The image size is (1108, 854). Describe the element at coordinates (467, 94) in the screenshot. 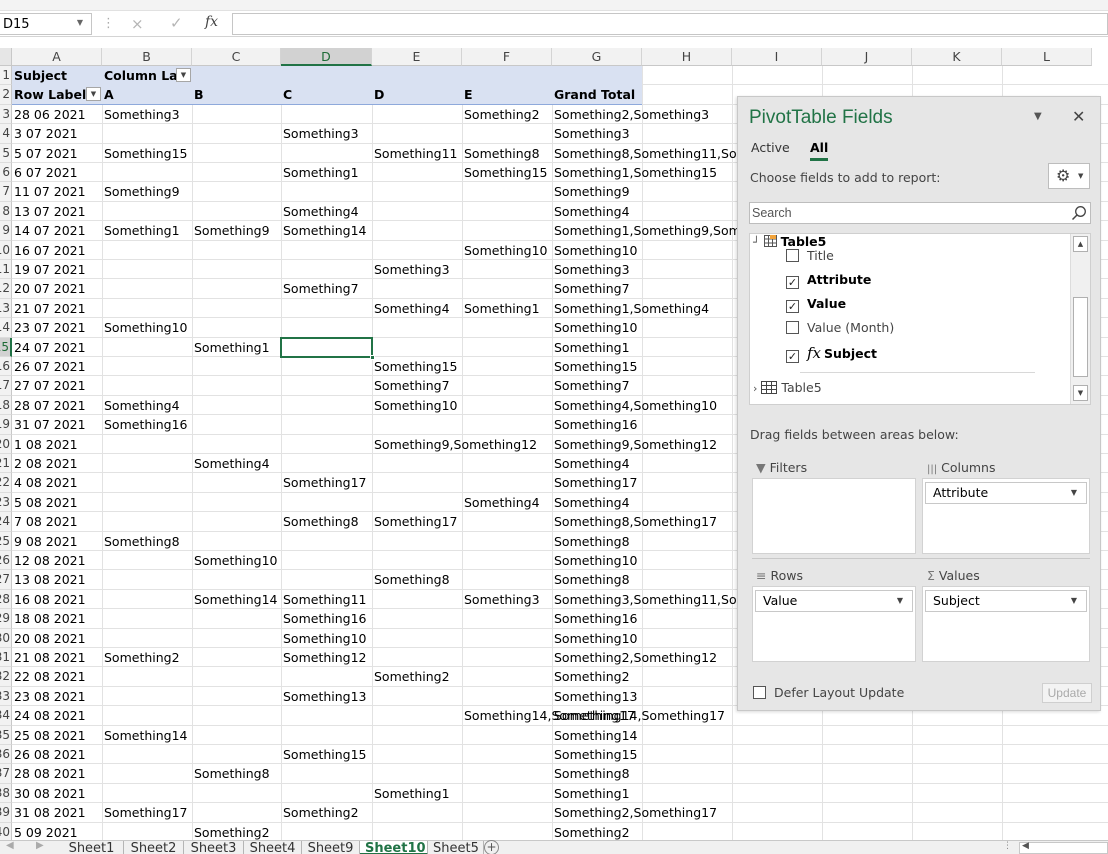

I see `cell-f2: E` at that location.